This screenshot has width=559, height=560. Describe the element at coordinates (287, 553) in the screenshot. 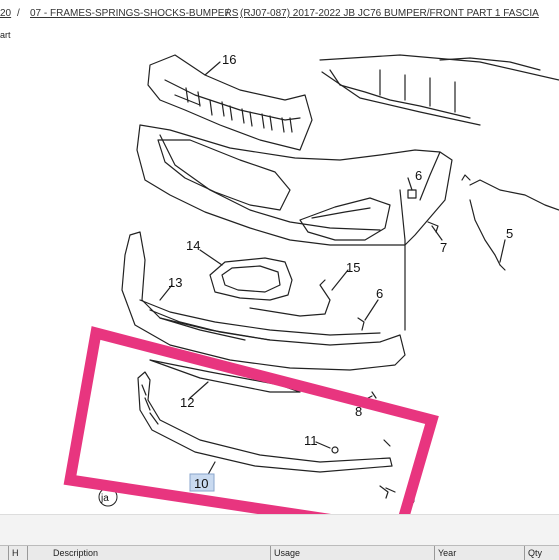

I see `column-header-usage: Usage` at that location.